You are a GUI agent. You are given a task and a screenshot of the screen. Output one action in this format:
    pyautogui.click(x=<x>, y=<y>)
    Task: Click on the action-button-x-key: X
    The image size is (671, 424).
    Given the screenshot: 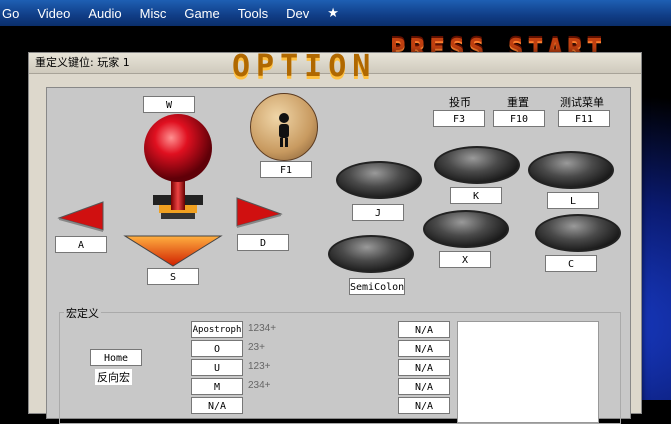 What is the action you would take?
    pyautogui.click(x=465, y=259)
    